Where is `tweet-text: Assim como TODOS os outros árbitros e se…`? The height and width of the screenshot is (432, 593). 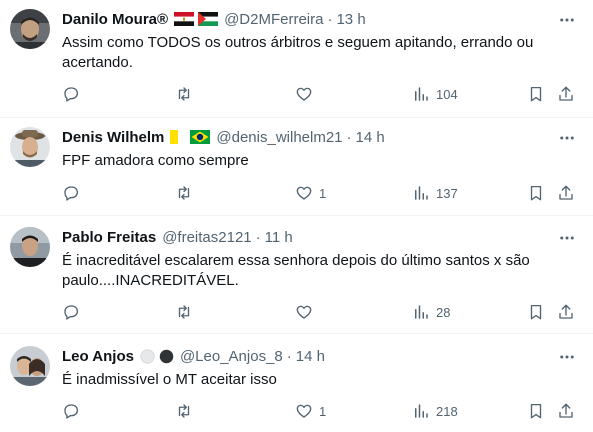 tweet-text: Assim como TODOS os outros árbitros e se… is located at coordinates (298, 52).